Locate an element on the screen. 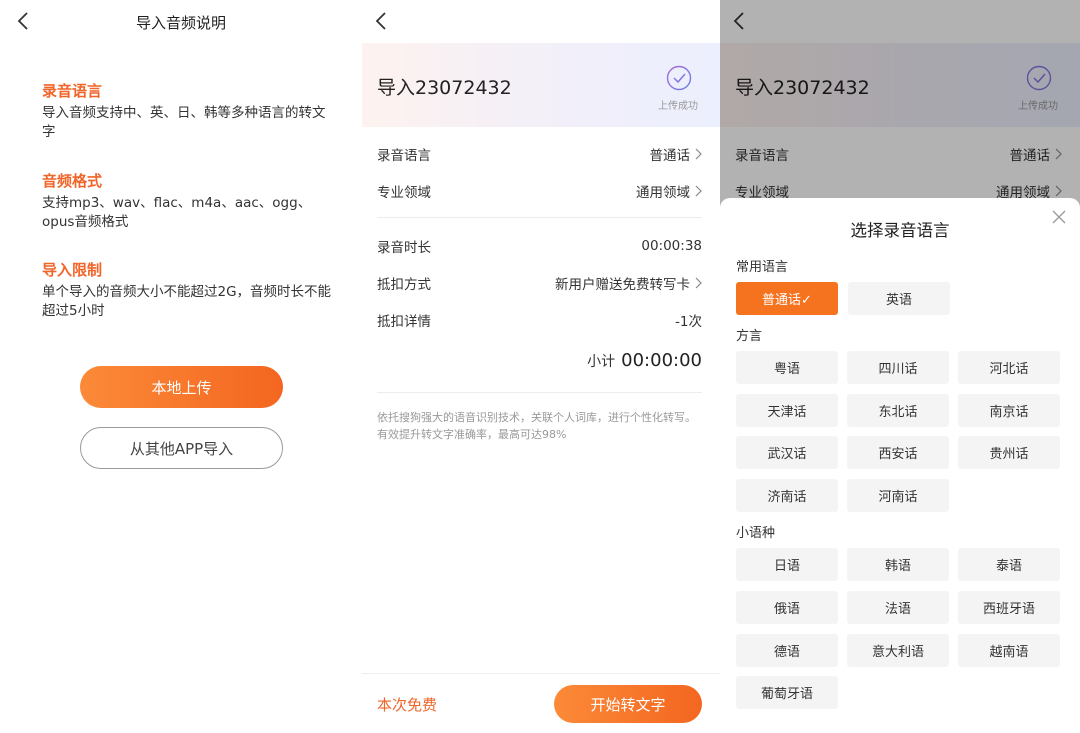  chip-dialect: 河北话 is located at coordinates (1009, 367).